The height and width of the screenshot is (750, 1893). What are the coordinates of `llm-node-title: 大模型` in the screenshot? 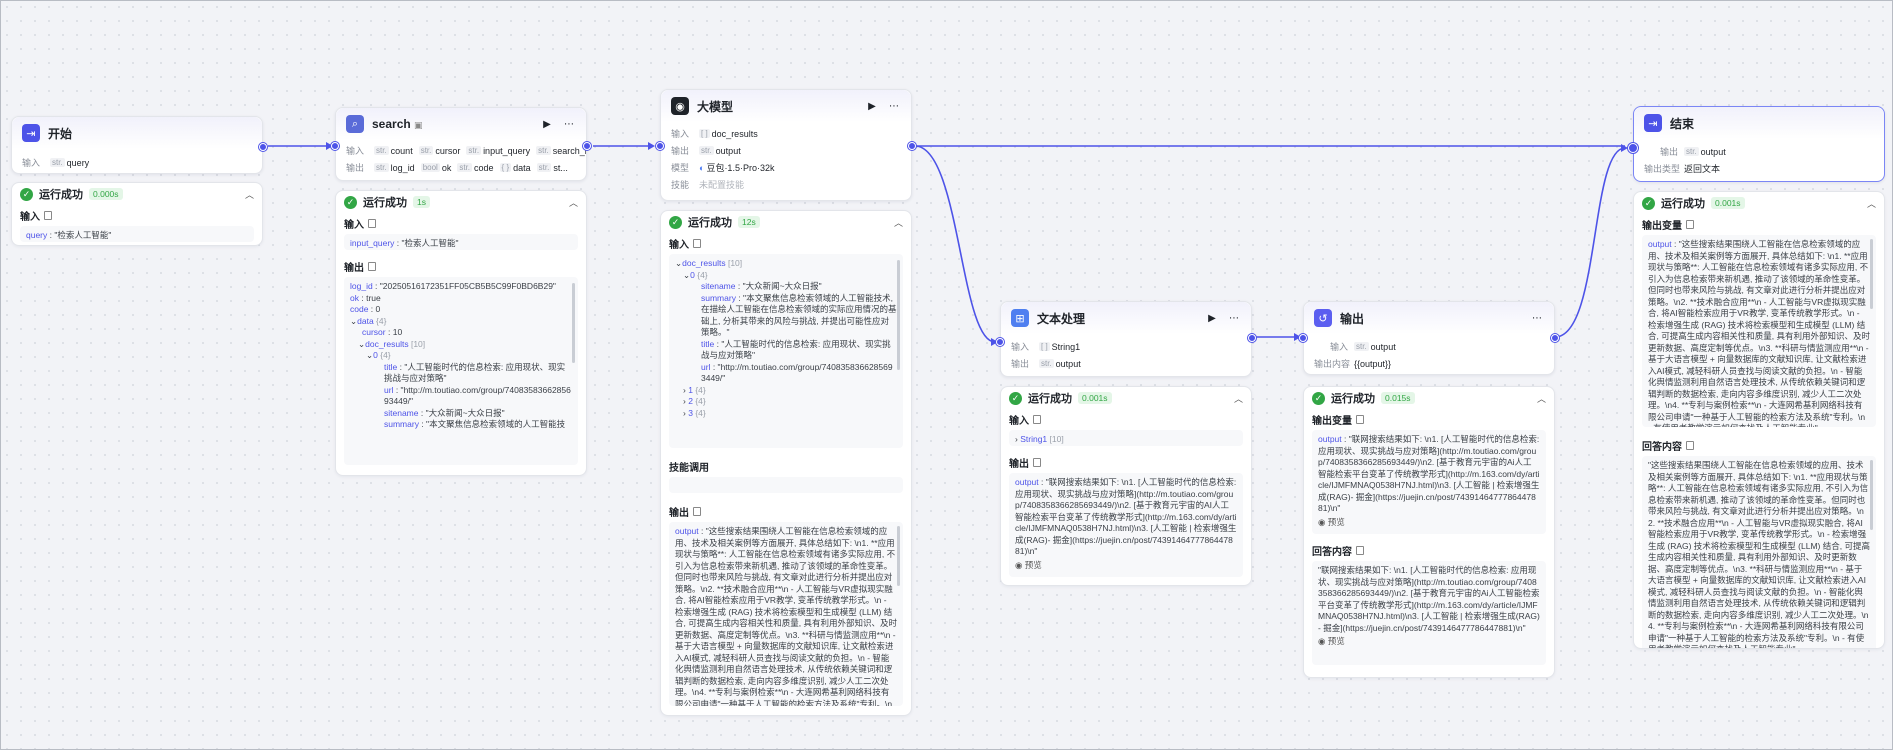 It's located at (715, 106).